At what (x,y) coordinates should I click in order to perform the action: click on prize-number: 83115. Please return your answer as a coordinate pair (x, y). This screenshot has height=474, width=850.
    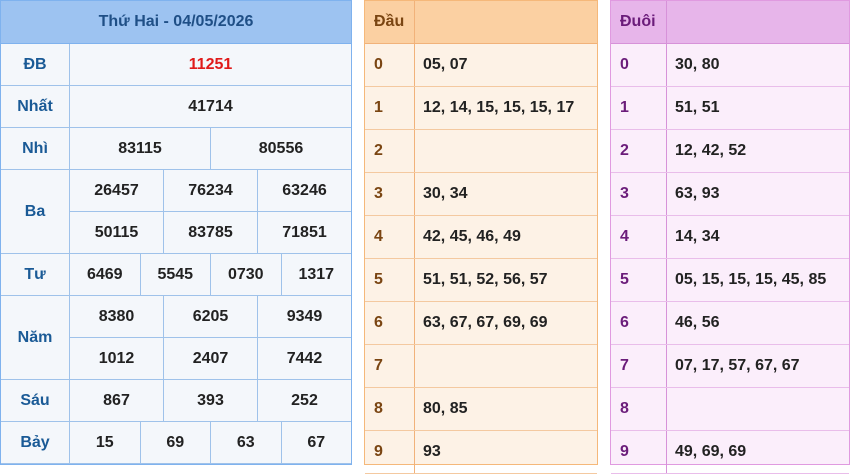
    Looking at the image, I should click on (140, 148).